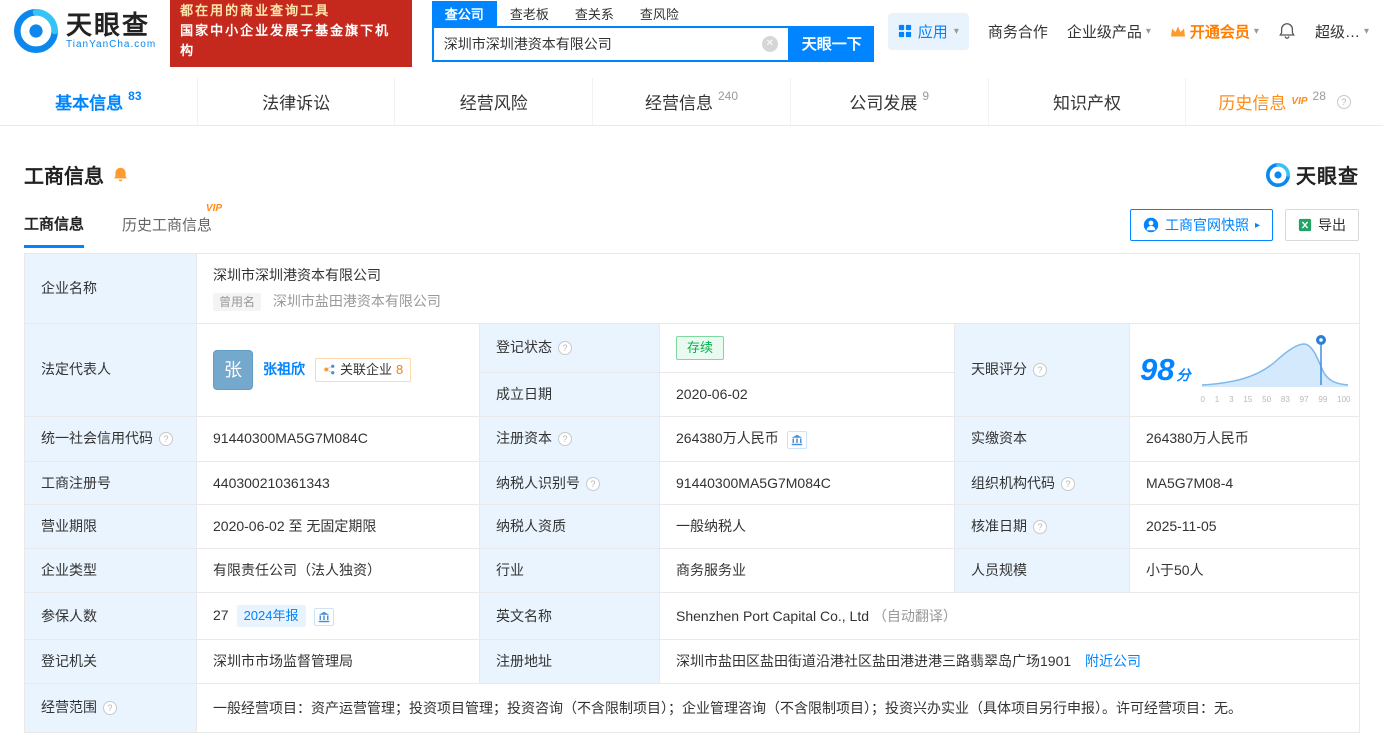 The height and width of the screenshot is (744, 1383). What do you see at coordinates (69, 707) in the screenshot?
I see `label-text: 经营范围` at bounding box center [69, 707].